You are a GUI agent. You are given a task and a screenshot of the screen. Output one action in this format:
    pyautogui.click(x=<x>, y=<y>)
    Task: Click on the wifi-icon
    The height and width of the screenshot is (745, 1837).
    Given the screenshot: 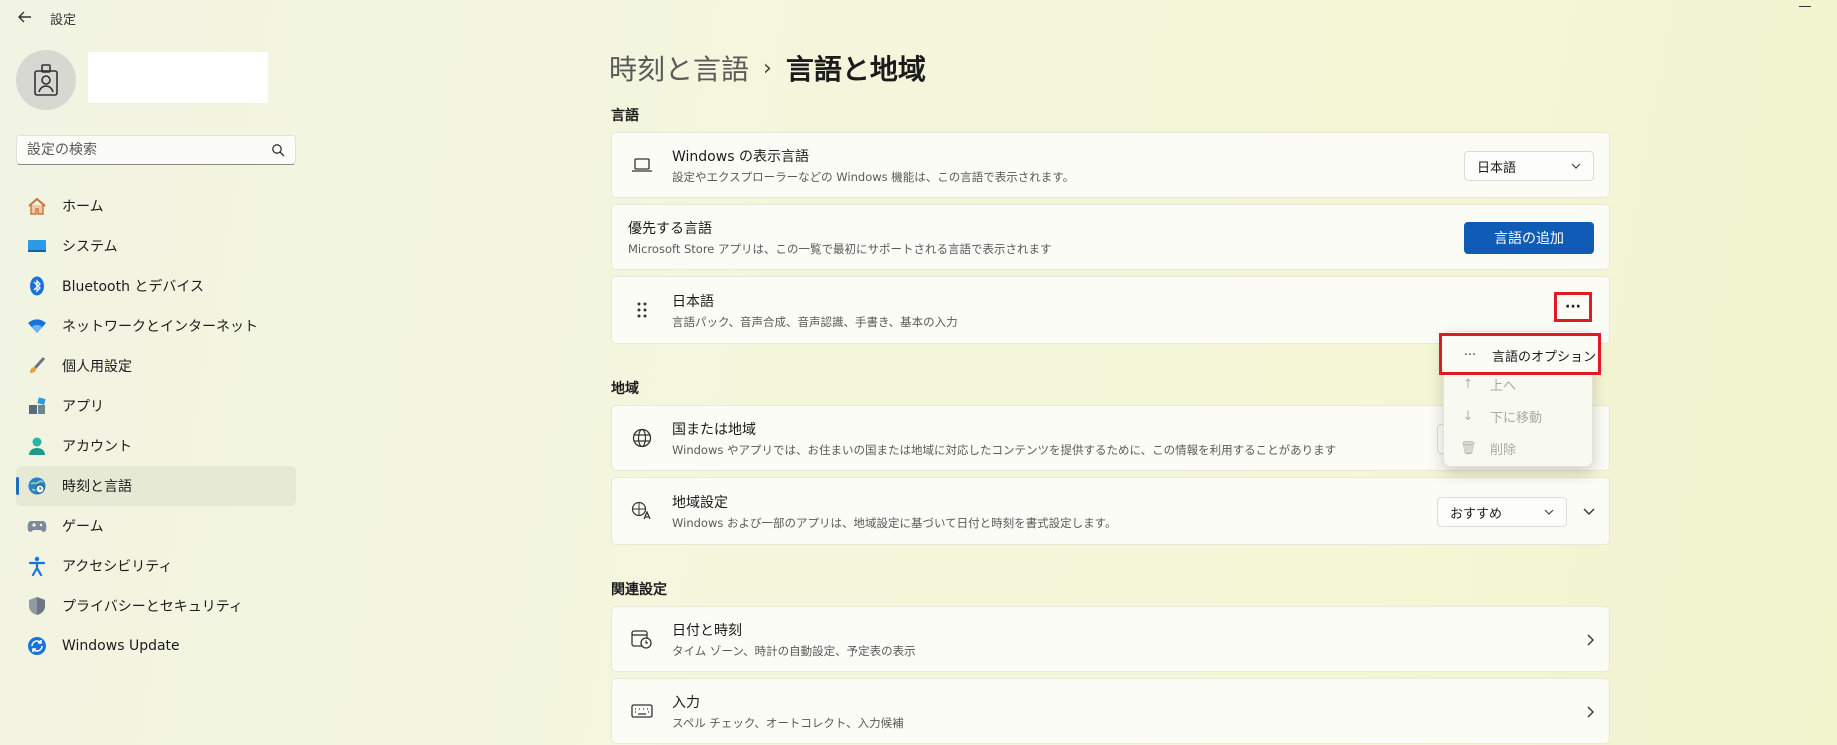 What is the action you would take?
    pyautogui.click(x=37, y=326)
    